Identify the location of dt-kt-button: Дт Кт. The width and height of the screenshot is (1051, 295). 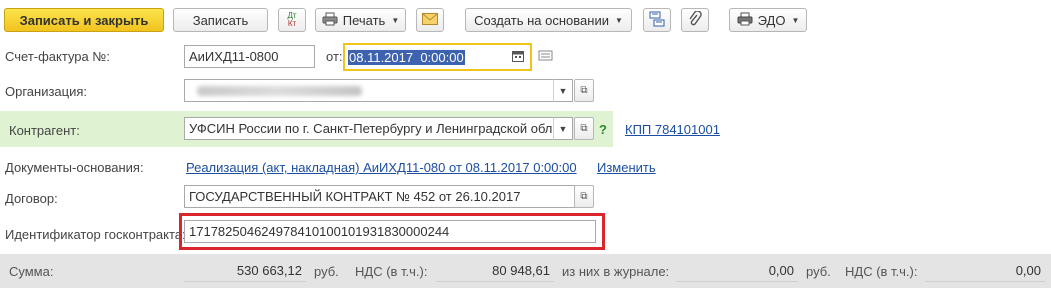
(292, 20).